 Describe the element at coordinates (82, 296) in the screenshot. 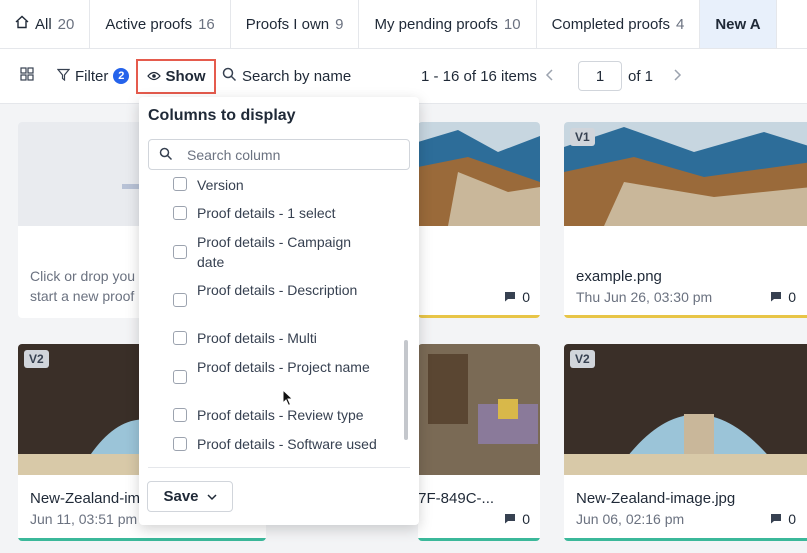

I see `upload-hint-2: start a new proof` at that location.